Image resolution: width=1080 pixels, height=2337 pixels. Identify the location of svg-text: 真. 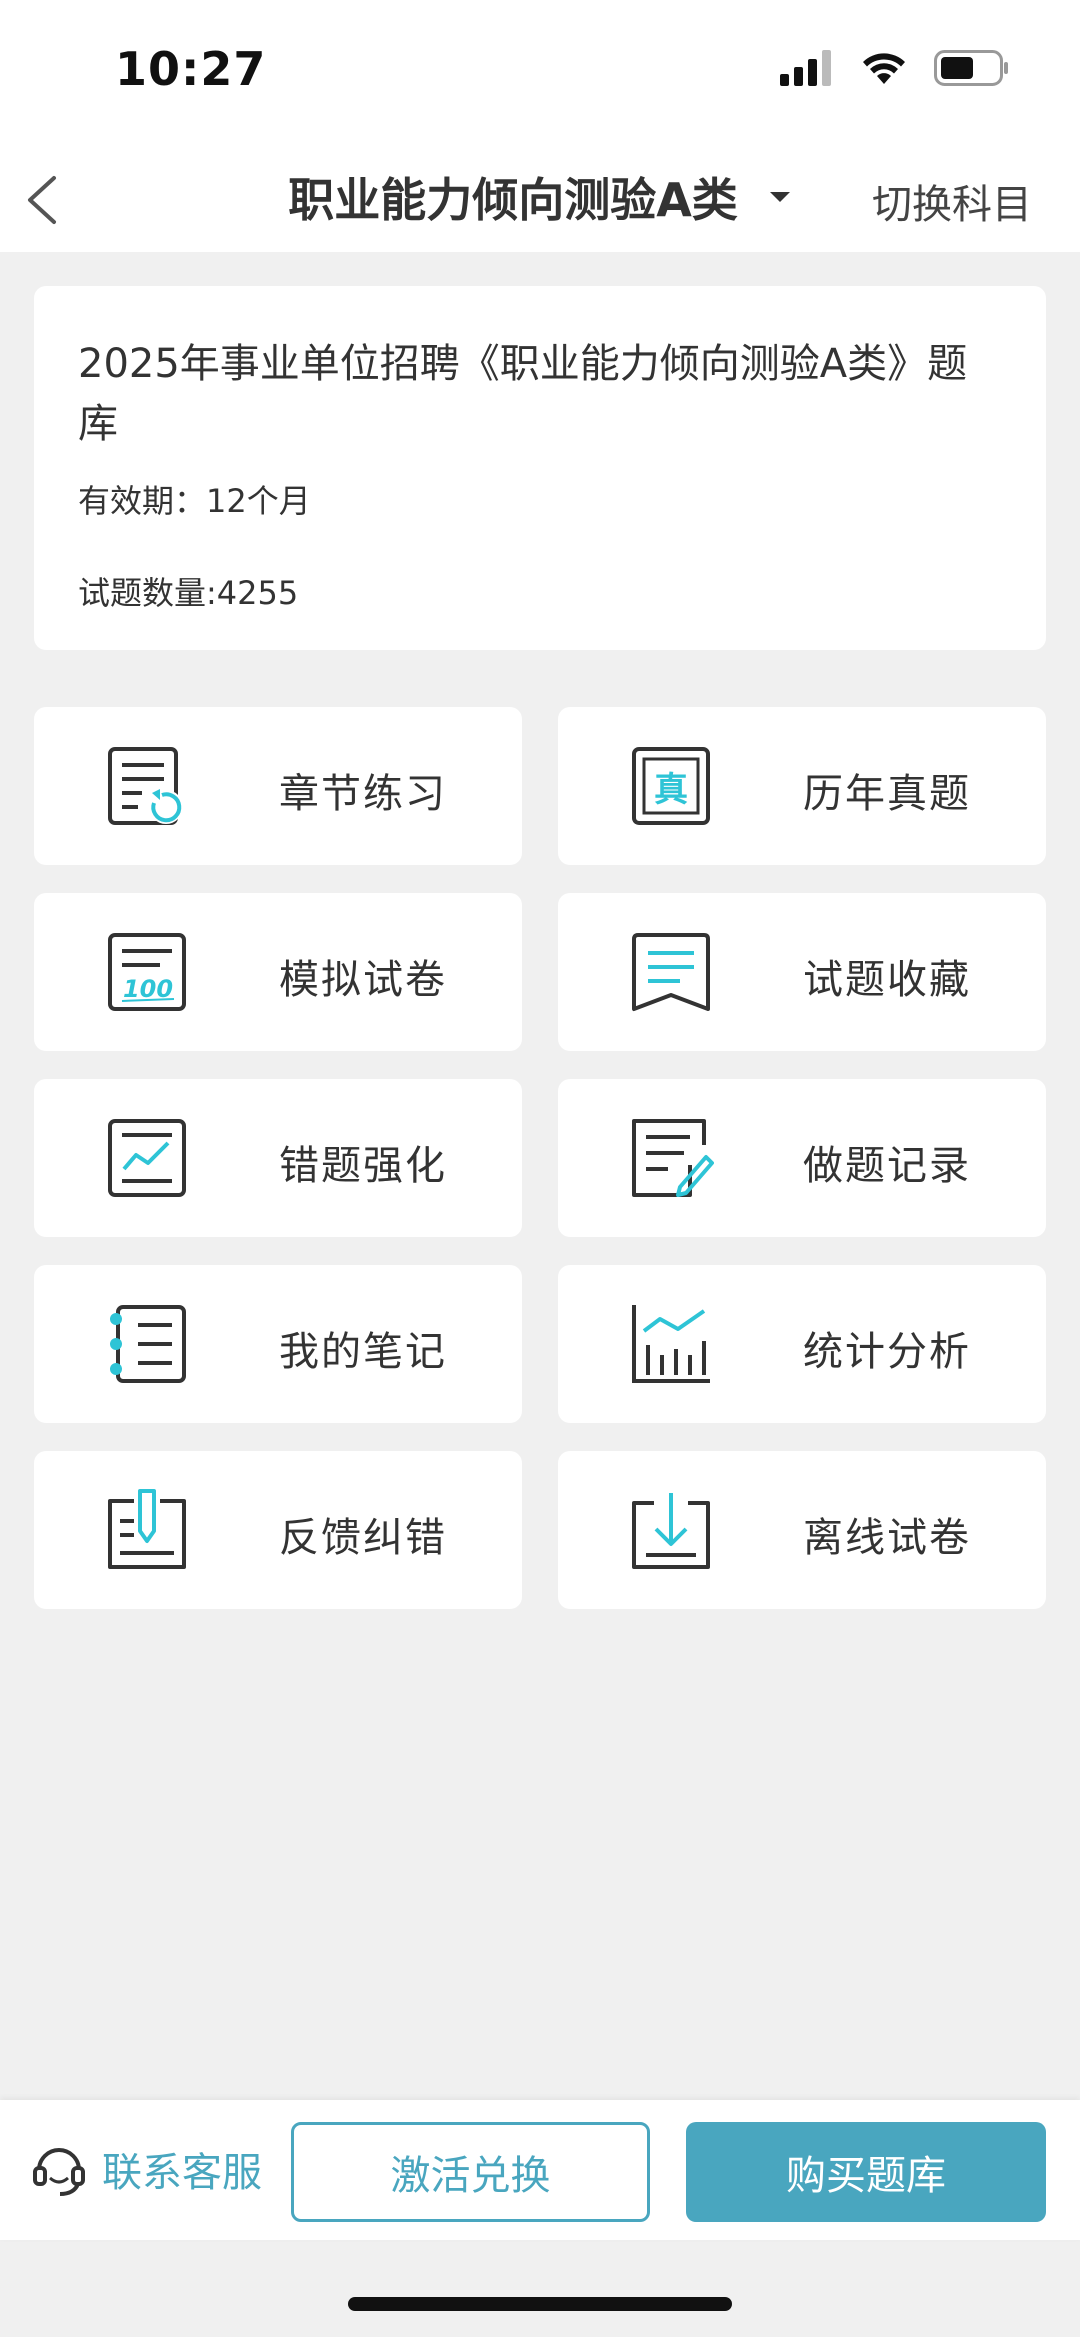
(671, 790).